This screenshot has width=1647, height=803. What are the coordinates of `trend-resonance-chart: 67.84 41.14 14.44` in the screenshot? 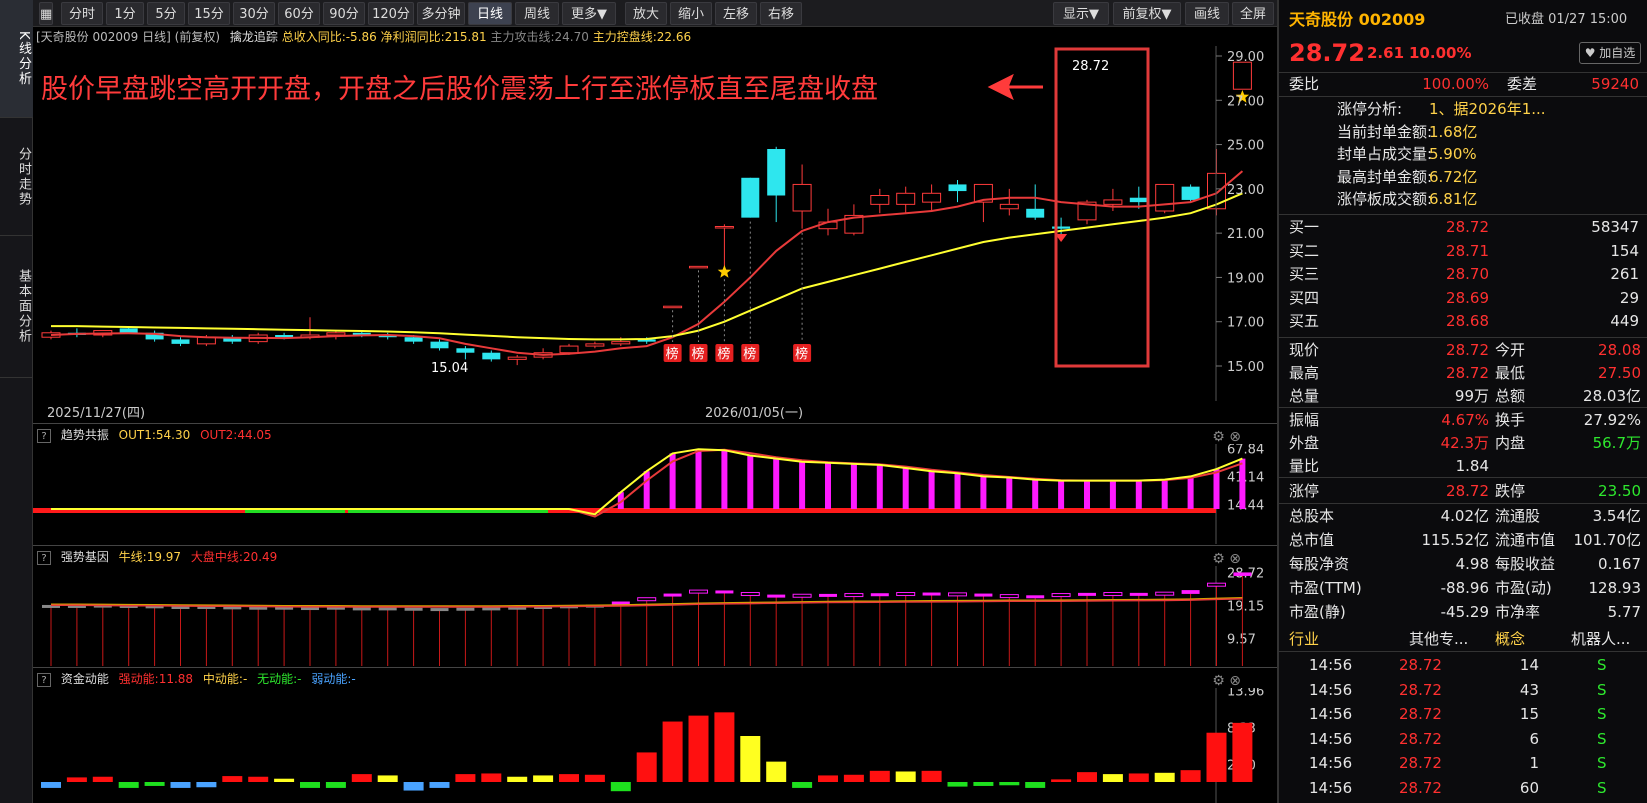 It's located at (655, 494).